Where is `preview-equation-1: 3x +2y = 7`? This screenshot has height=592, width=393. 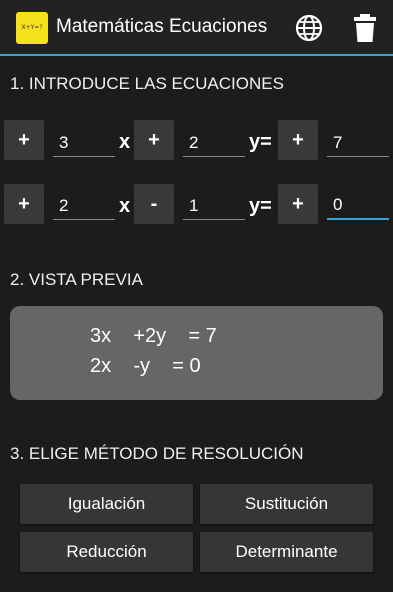
preview-equation-1: 3x +2y = 7 is located at coordinates (153, 336).